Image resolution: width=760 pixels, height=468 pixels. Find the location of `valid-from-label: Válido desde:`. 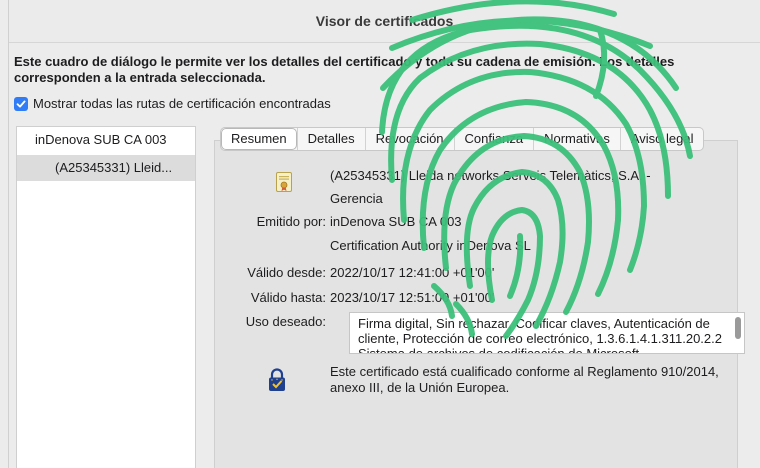

valid-from-label: Válido desde: is located at coordinates (286, 272).